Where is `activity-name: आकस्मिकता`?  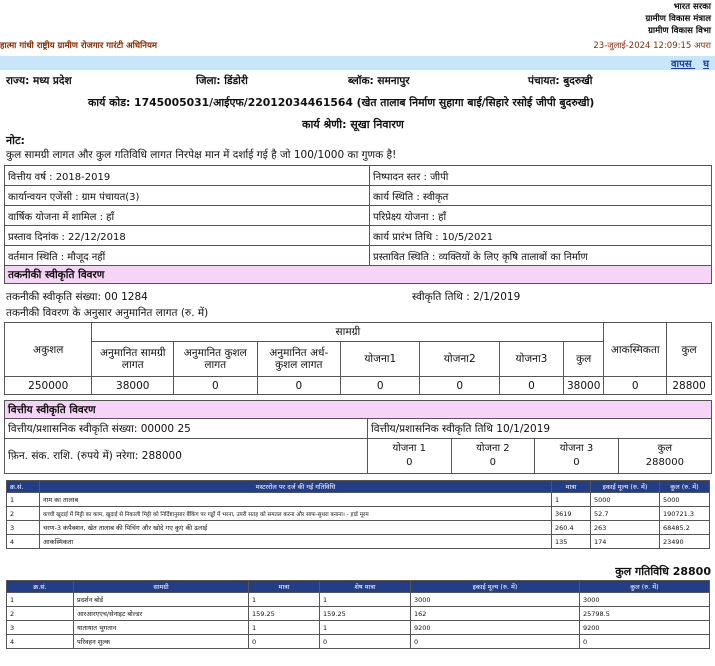 activity-name: आकस्मिकता is located at coordinates (295, 541).